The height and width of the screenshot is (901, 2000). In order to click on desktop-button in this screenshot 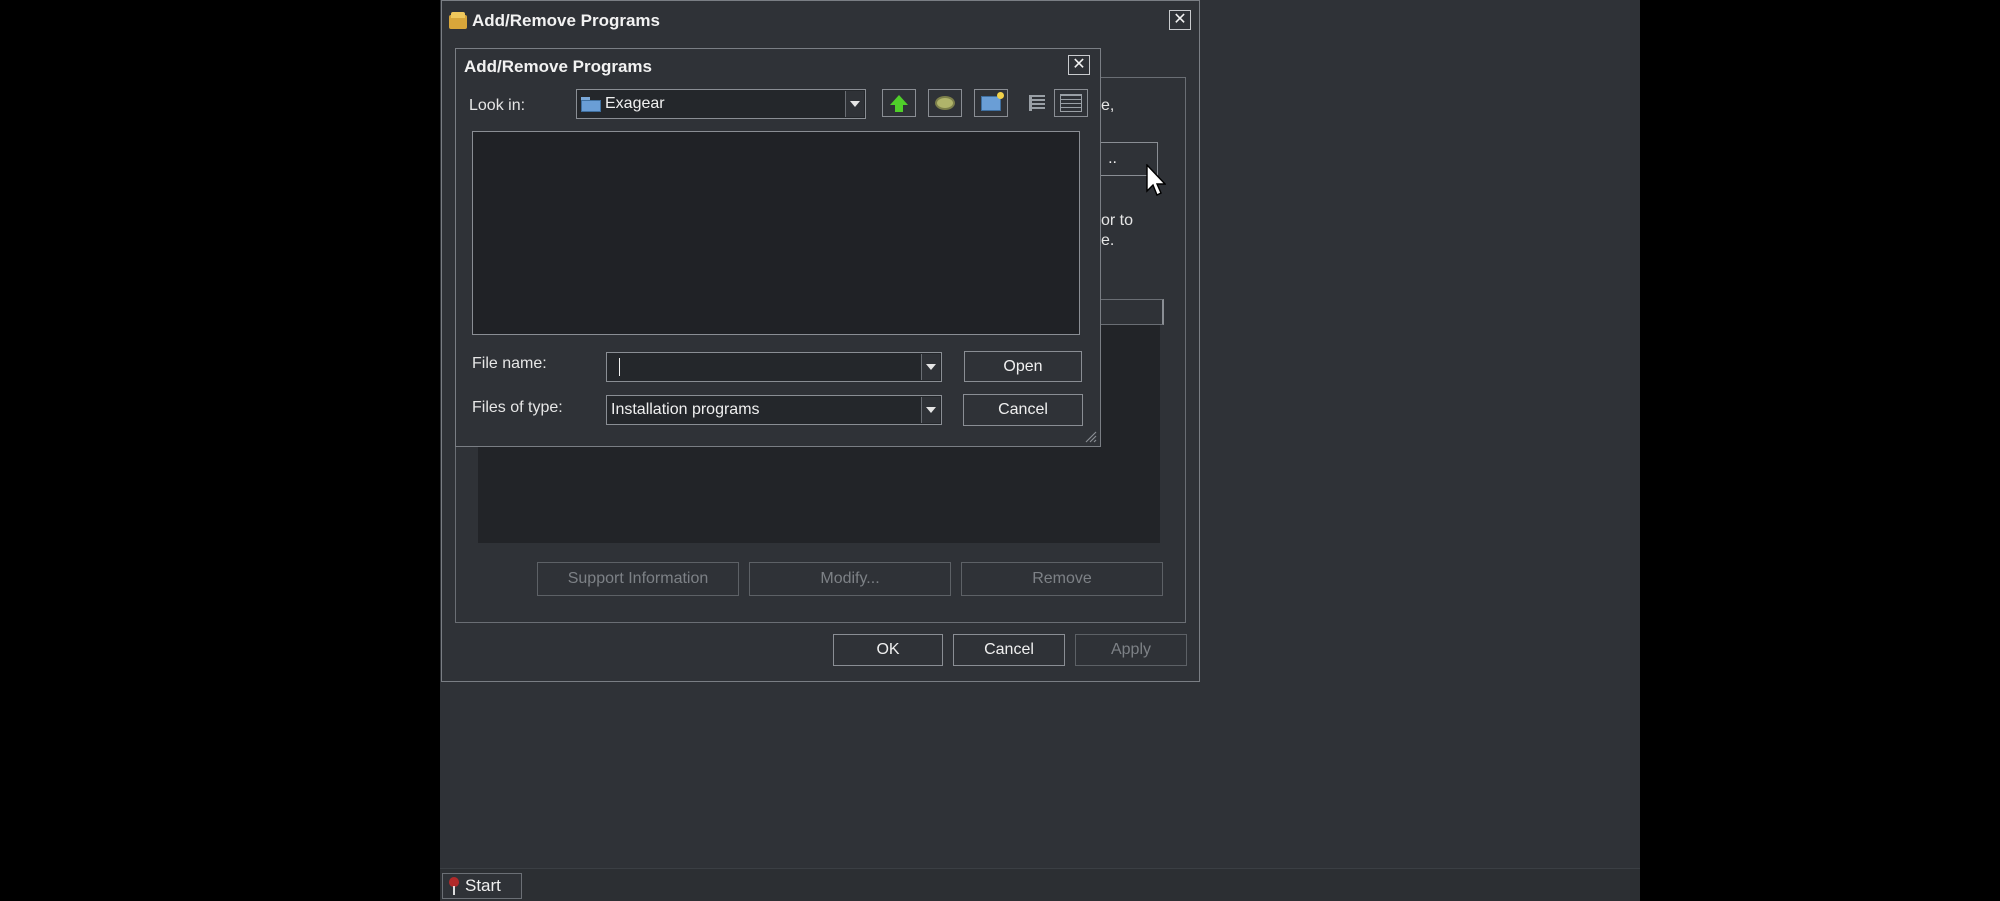, I will do `click(945, 103)`.